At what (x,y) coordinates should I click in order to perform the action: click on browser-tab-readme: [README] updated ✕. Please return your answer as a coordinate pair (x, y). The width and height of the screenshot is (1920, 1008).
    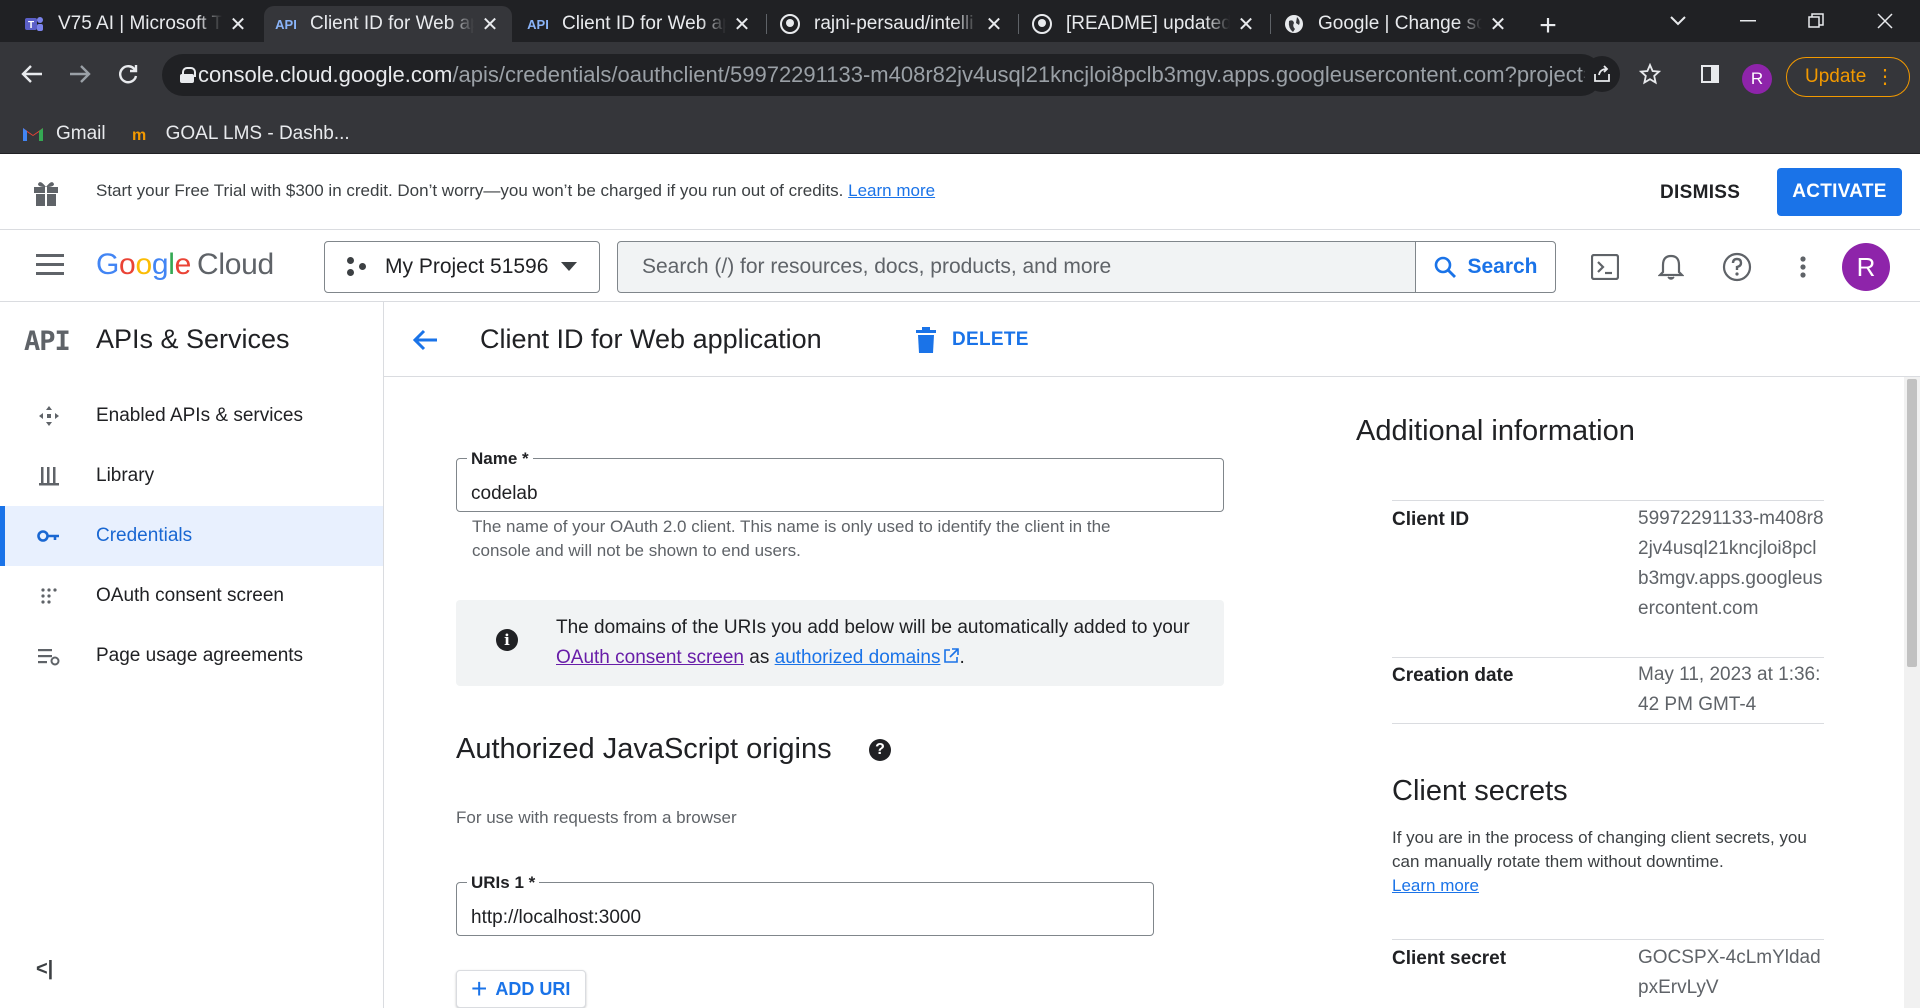
    Looking at the image, I should click on (1144, 24).